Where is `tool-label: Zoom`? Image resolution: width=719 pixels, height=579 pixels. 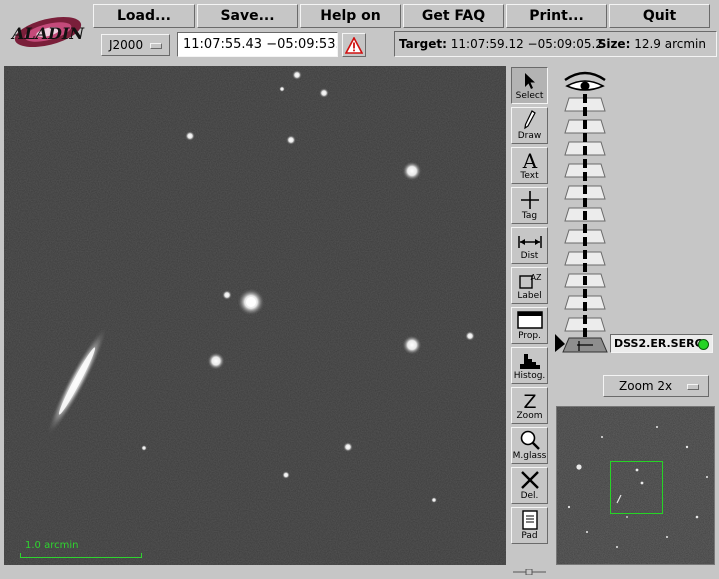 tool-label: Zoom is located at coordinates (529, 416).